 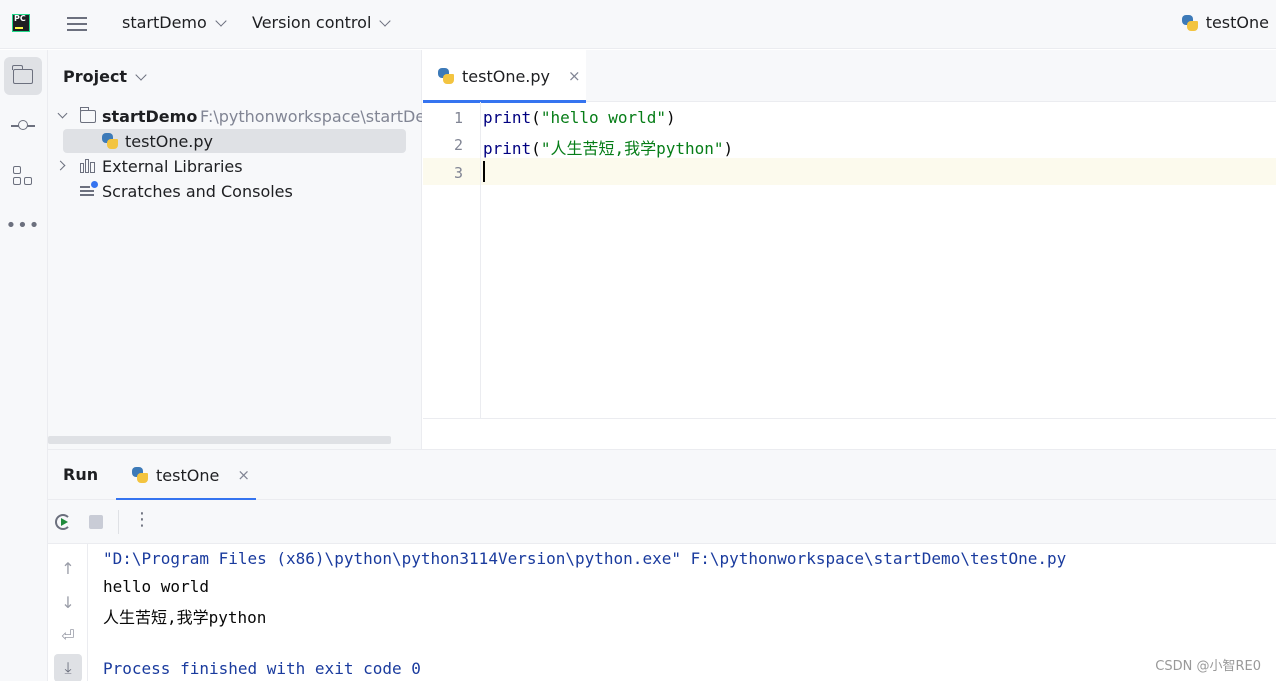 What do you see at coordinates (172, 166) in the screenshot?
I see `tree-external-label: External Libraries` at bounding box center [172, 166].